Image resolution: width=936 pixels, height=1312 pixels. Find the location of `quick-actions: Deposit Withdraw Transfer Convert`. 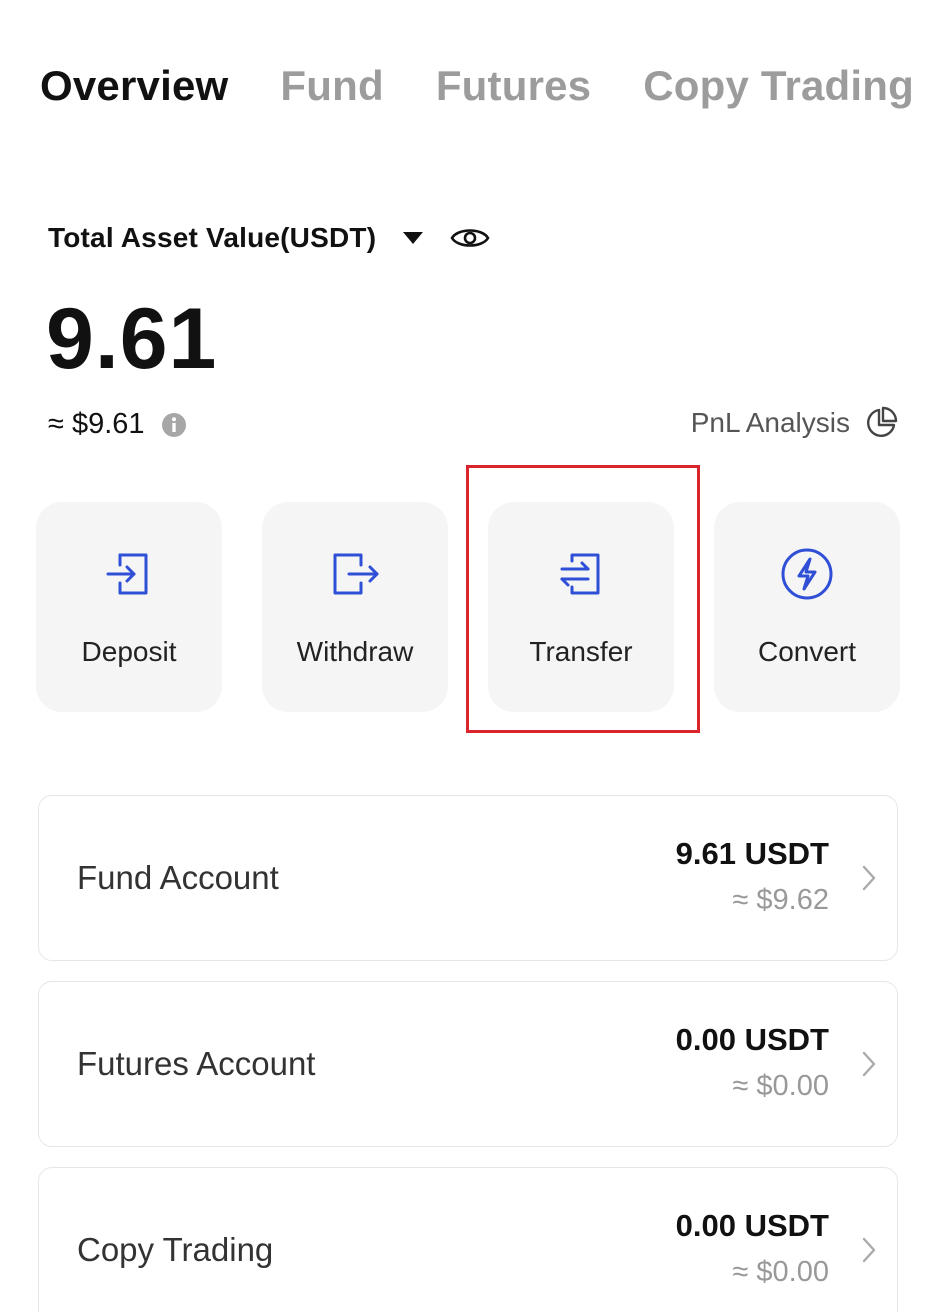

quick-actions: Deposit Withdraw Transfer Convert is located at coordinates (468, 607).